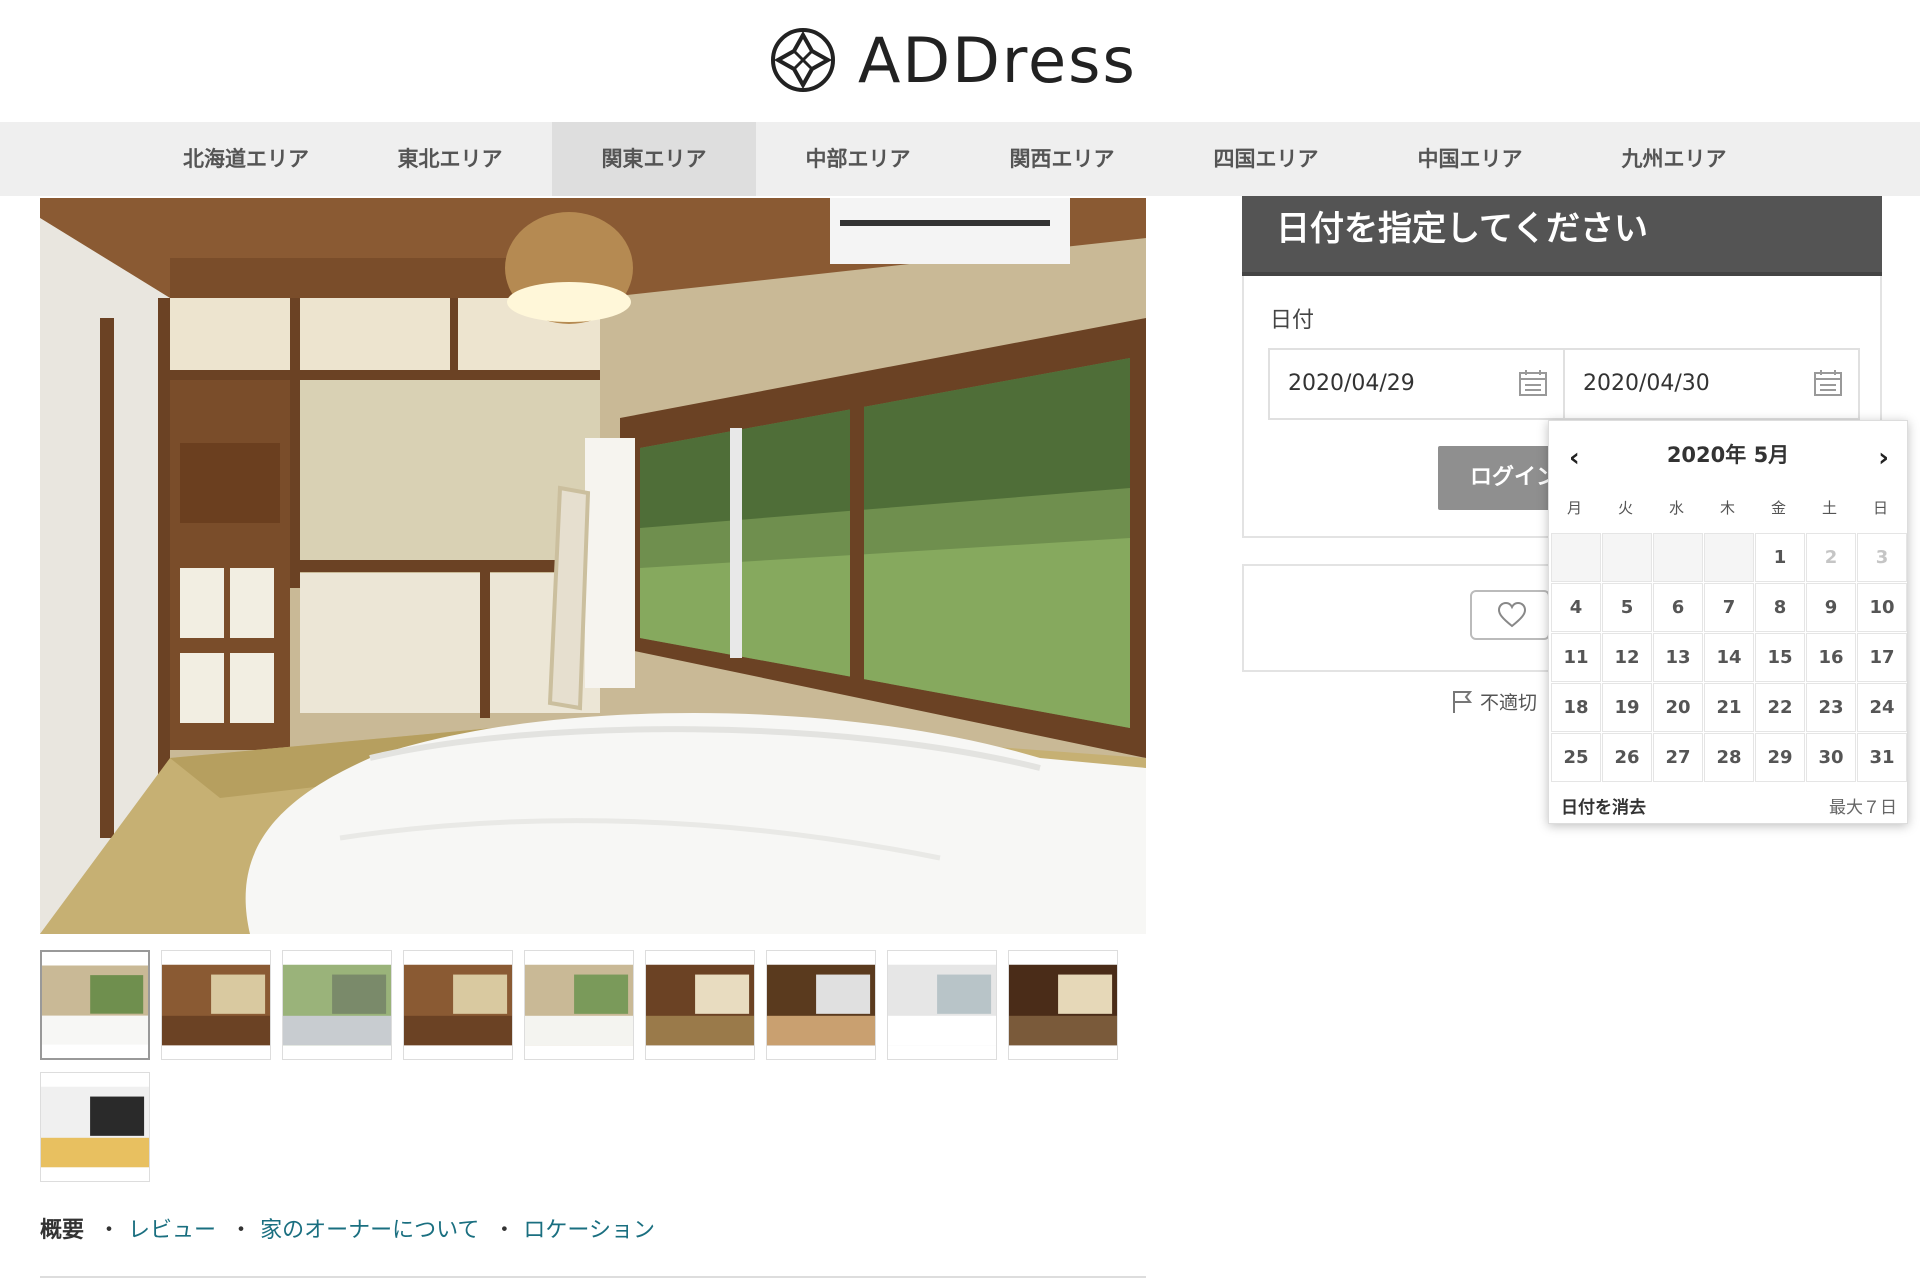  I want to click on nav-item: 関東エリア, so click(654, 159).